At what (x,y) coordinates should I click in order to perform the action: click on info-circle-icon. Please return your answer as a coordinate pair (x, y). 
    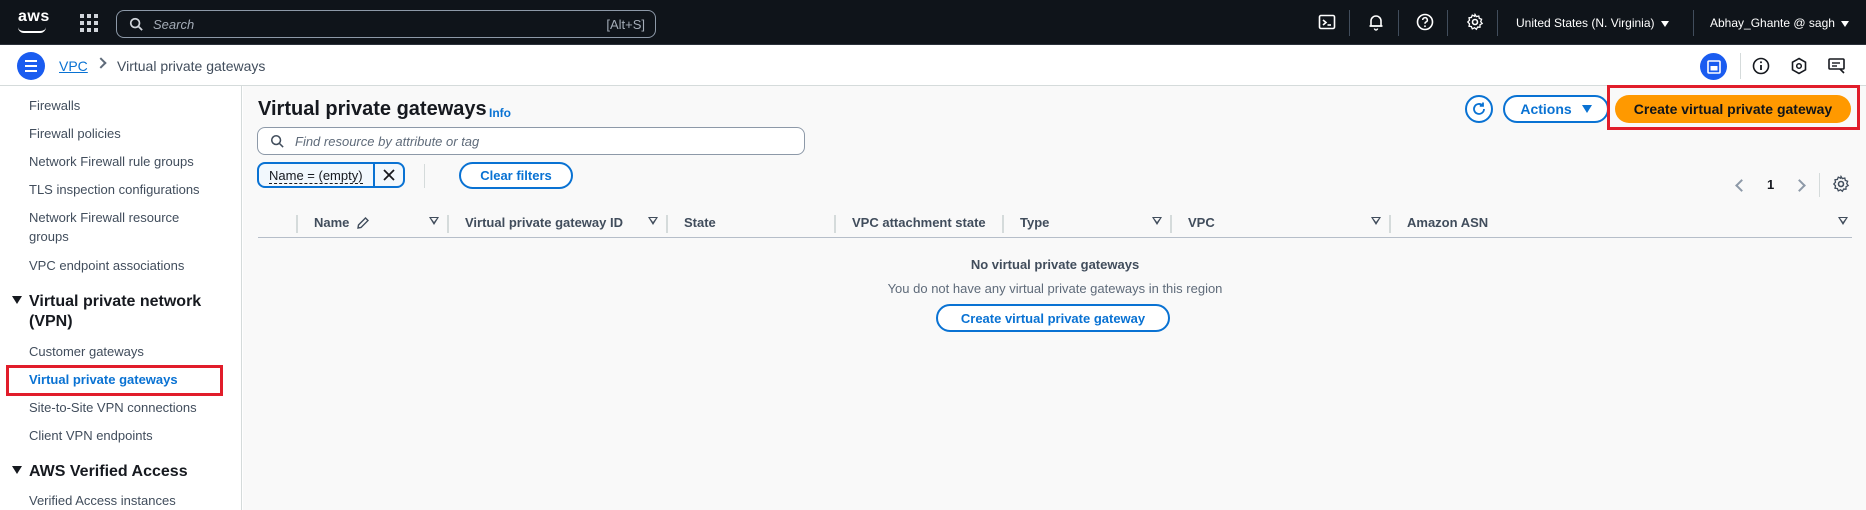
    Looking at the image, I should click on (1761, 66).